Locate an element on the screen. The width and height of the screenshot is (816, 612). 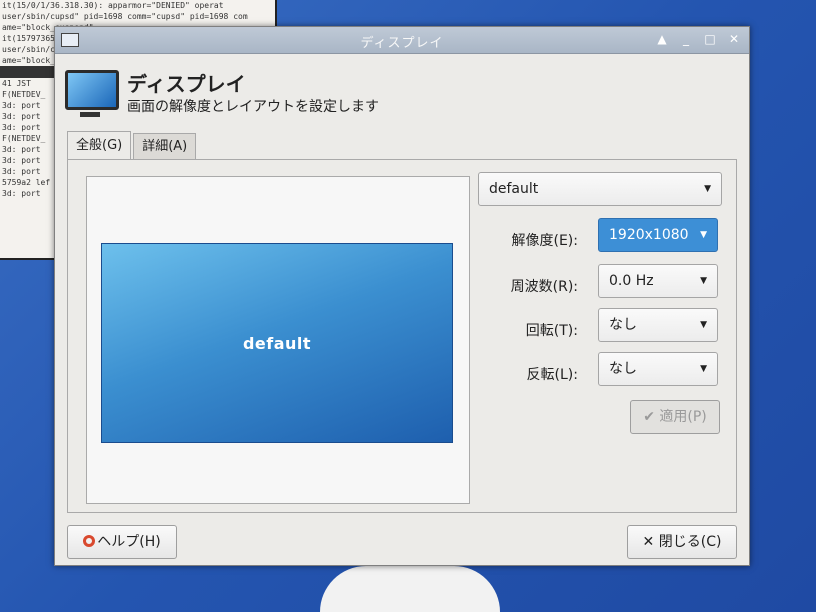
desktop-mouse-mascot is located at coordinates (410, 589).